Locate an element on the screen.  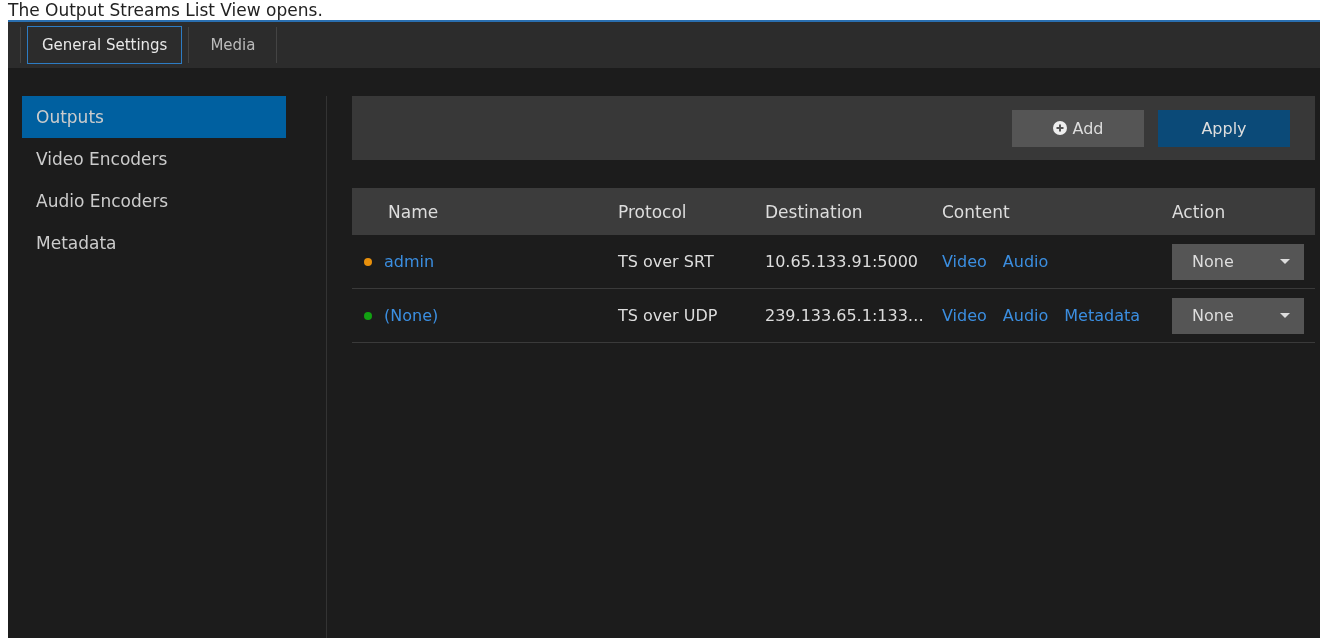
sidebar-item: Audio Encoders is located at coordinates (154, 201).